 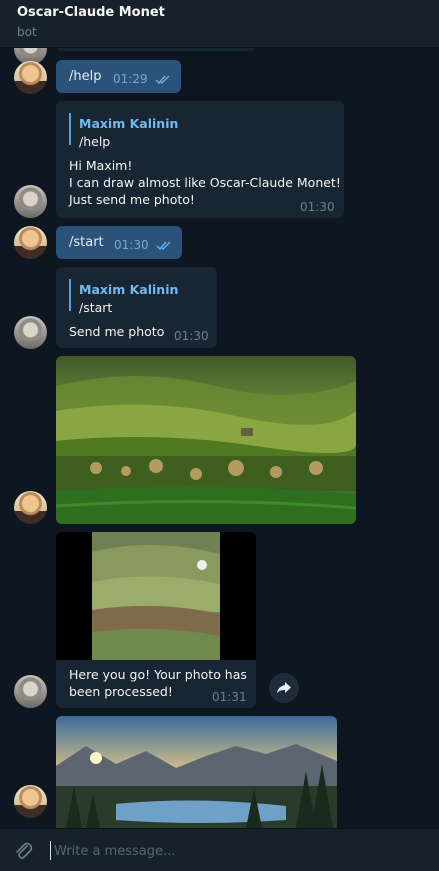 I want to click on photo-mountain-lake, so click(x=196, y=772).